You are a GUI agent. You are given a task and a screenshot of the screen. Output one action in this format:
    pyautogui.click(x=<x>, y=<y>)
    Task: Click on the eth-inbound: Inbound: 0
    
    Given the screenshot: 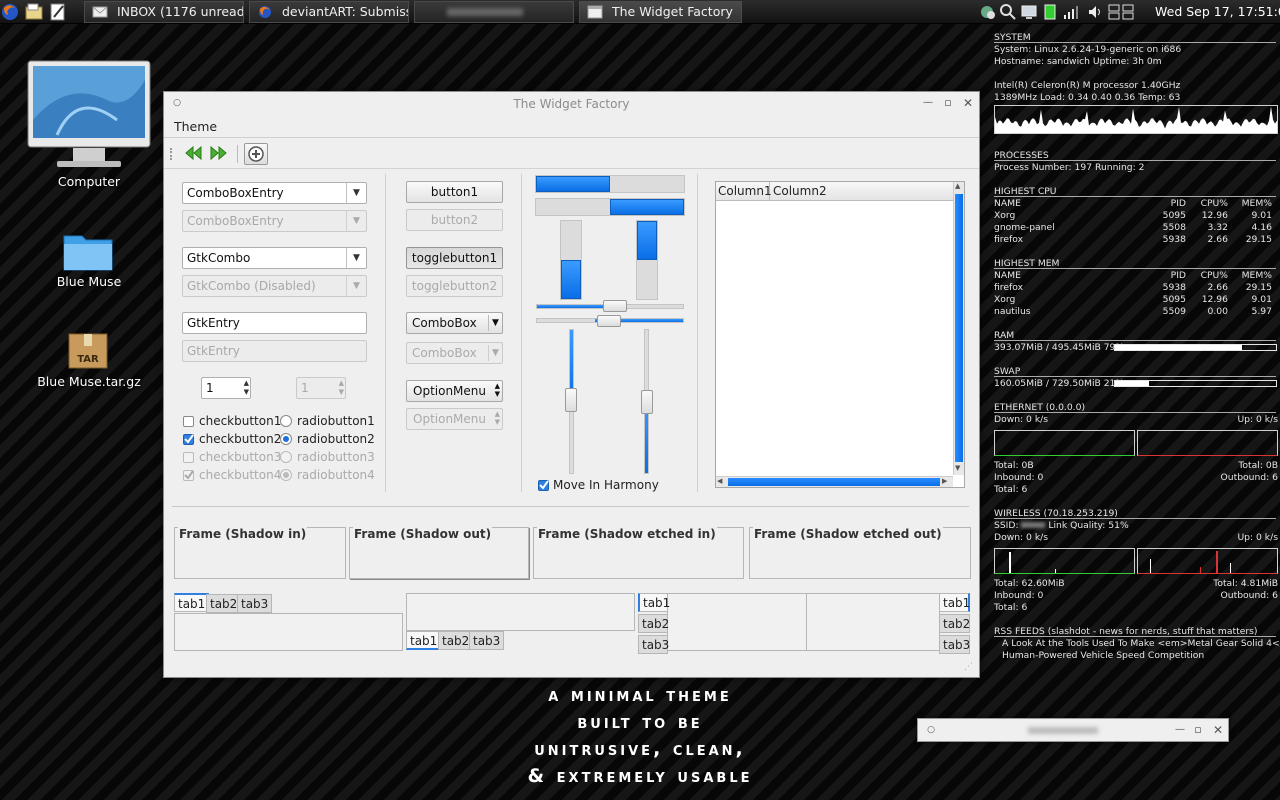 What is the action you would take?
    pyautogui.click(x=1019, y=477)
    